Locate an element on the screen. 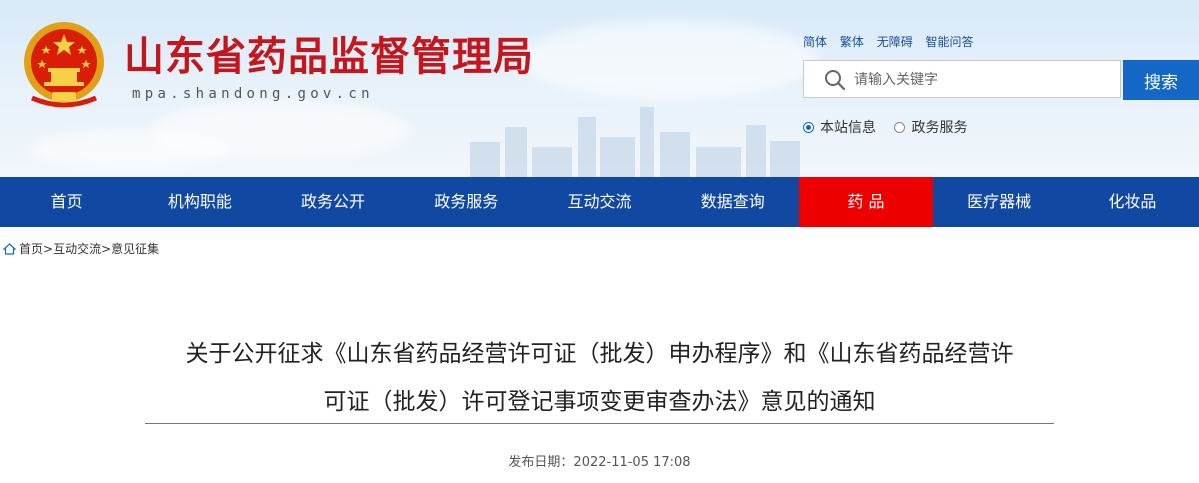 Image resolution: width=1199 pixels, height=483 pixels. title-divider is located at coordinates (599, 423).